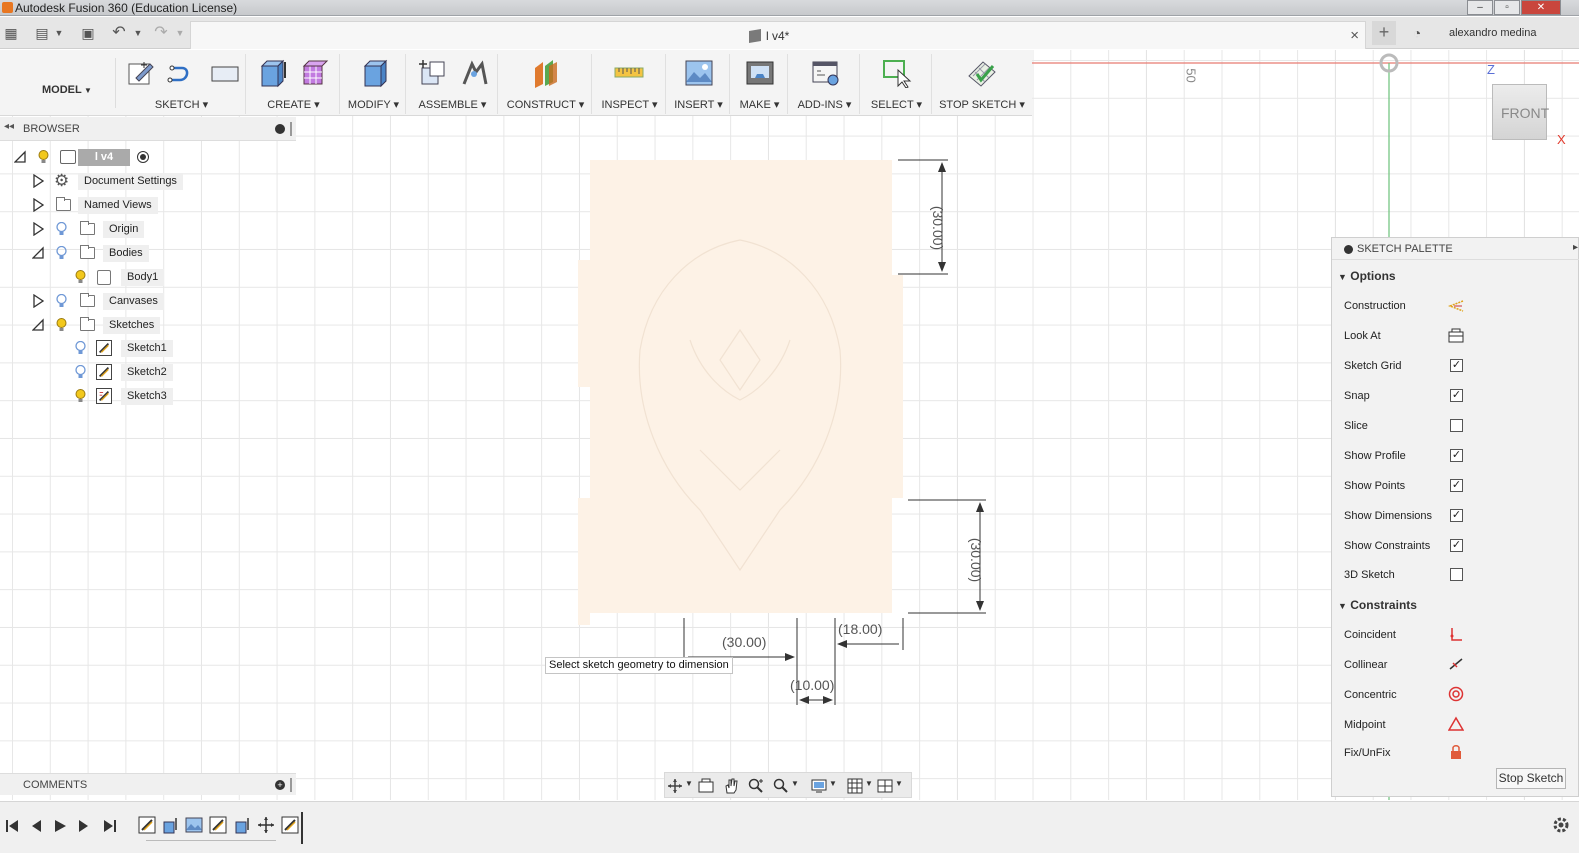 Image resolution: width=1579 pixels, height=853 pixels. What do you see at coordinates (294, 84) in the screenshot?
I see `create-group: CREATE ▾` at bounding box center [294, 84].